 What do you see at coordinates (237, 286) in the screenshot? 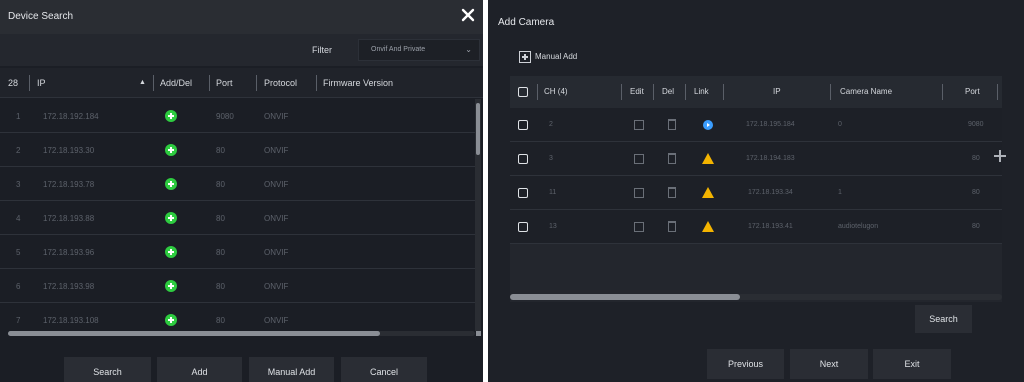
I see `table-row: 6 172.18.193.98 80 ONVIF` at bounding box center [237, 286].